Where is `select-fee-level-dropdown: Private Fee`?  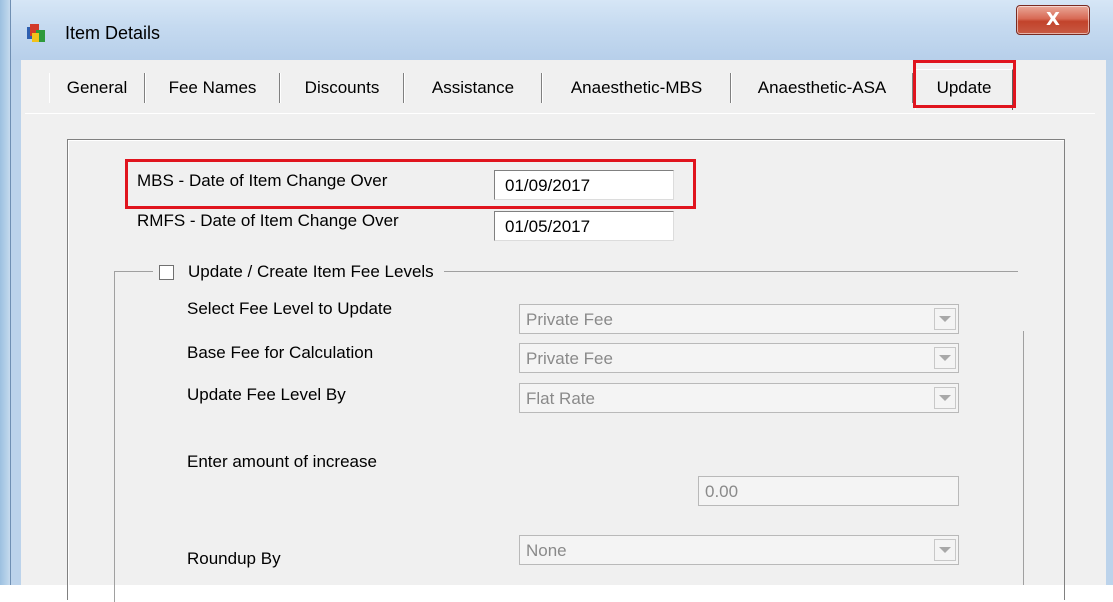 select-fee-level-dropdown: Private Fee is located at coordinates (739, 319).